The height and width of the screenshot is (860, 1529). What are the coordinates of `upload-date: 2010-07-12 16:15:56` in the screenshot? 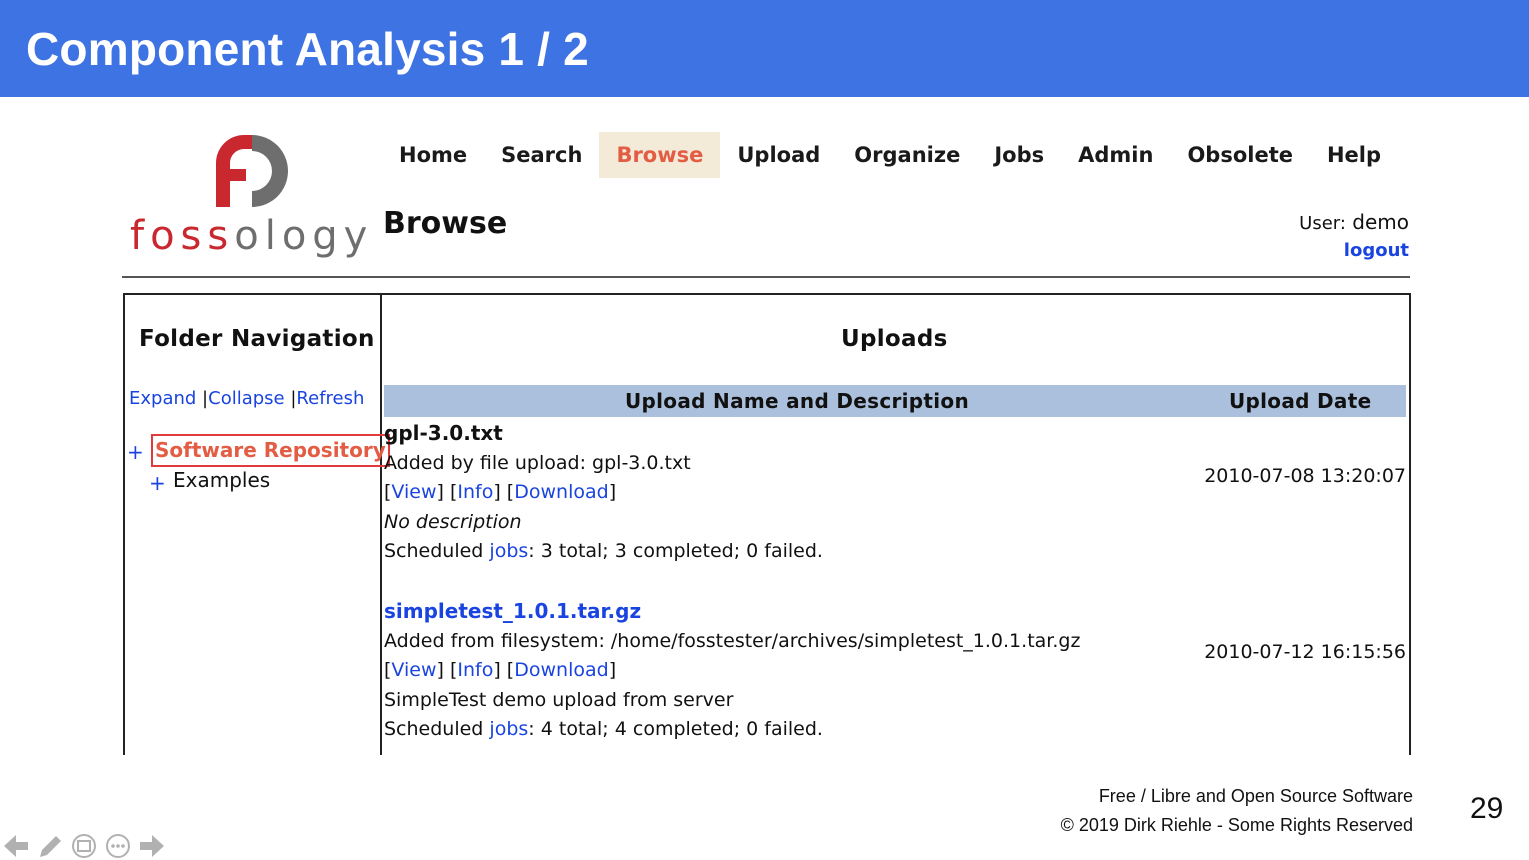 It's located at (1305, 652).